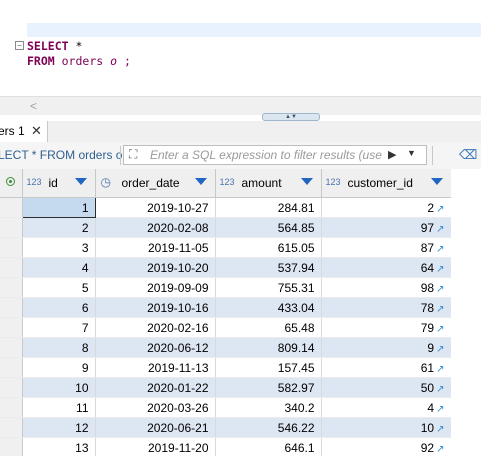 This screenshot has height=456, width=481. I want to click on cell-customer-id: 97 ↗, so click(386, 227).